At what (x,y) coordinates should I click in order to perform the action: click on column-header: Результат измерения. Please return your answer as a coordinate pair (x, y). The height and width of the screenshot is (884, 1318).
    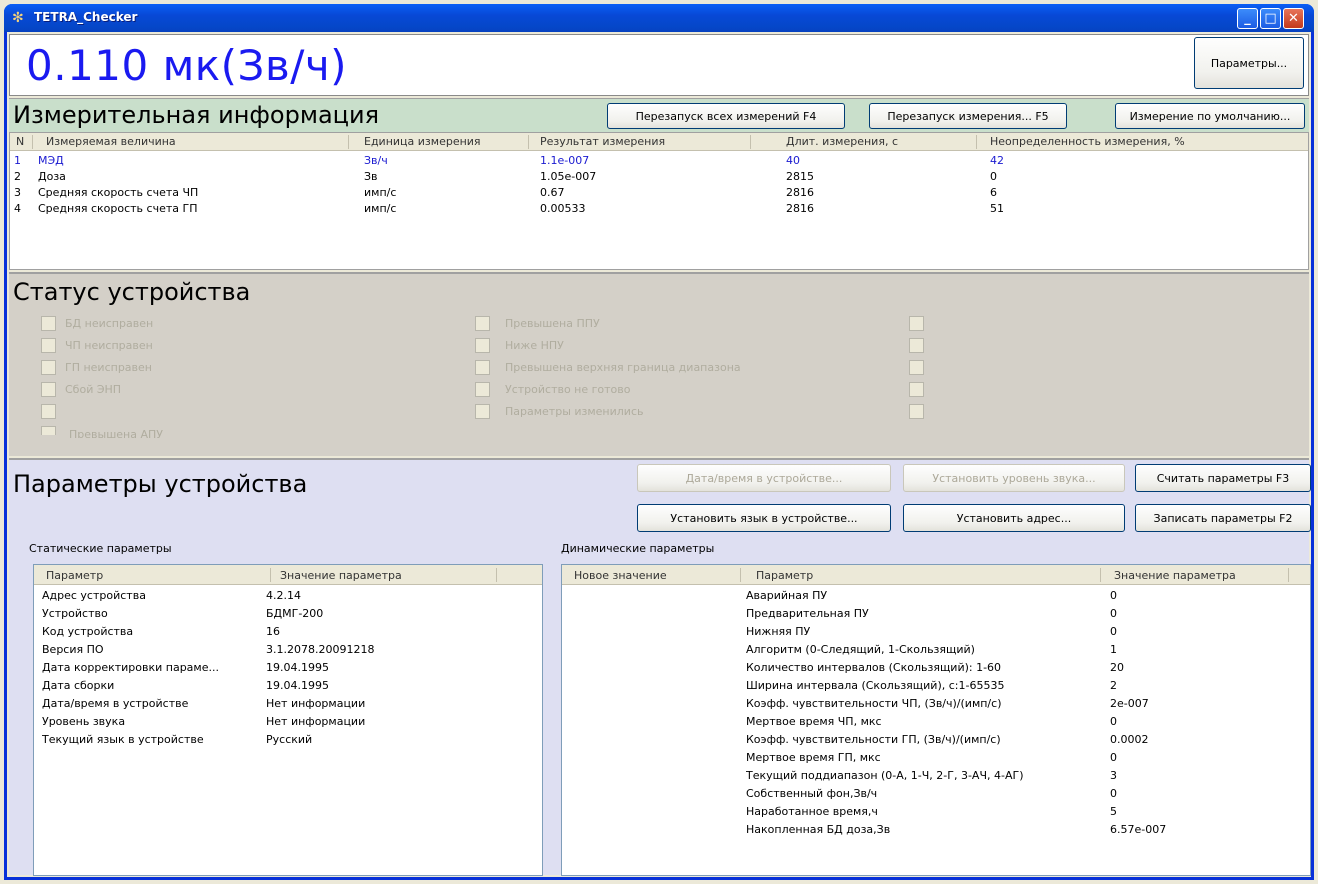
    Looking at the image, I should click on (602, 141).